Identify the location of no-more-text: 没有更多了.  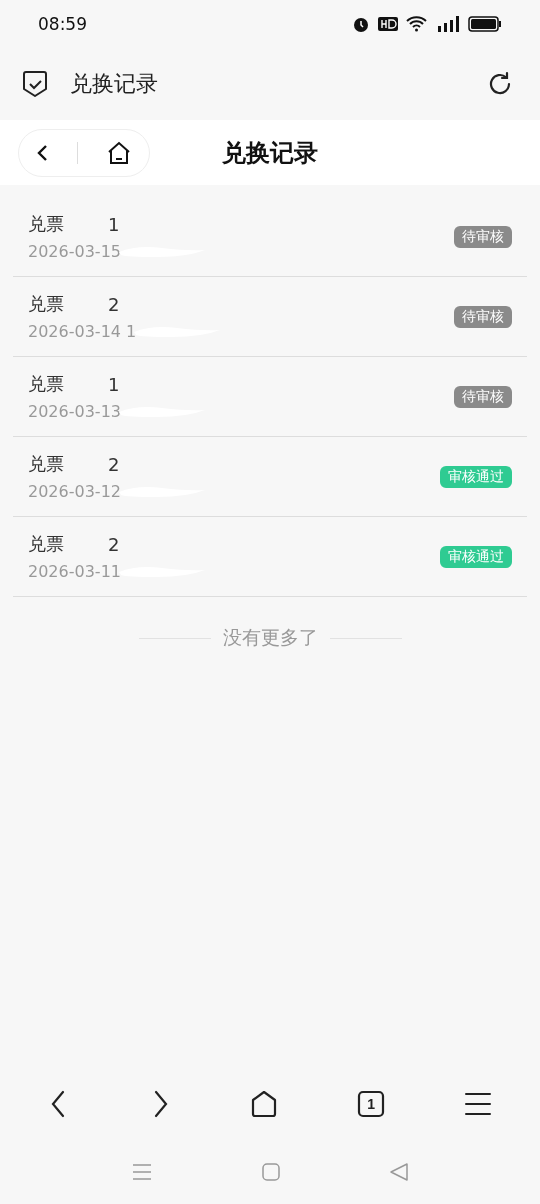
(270, 637).